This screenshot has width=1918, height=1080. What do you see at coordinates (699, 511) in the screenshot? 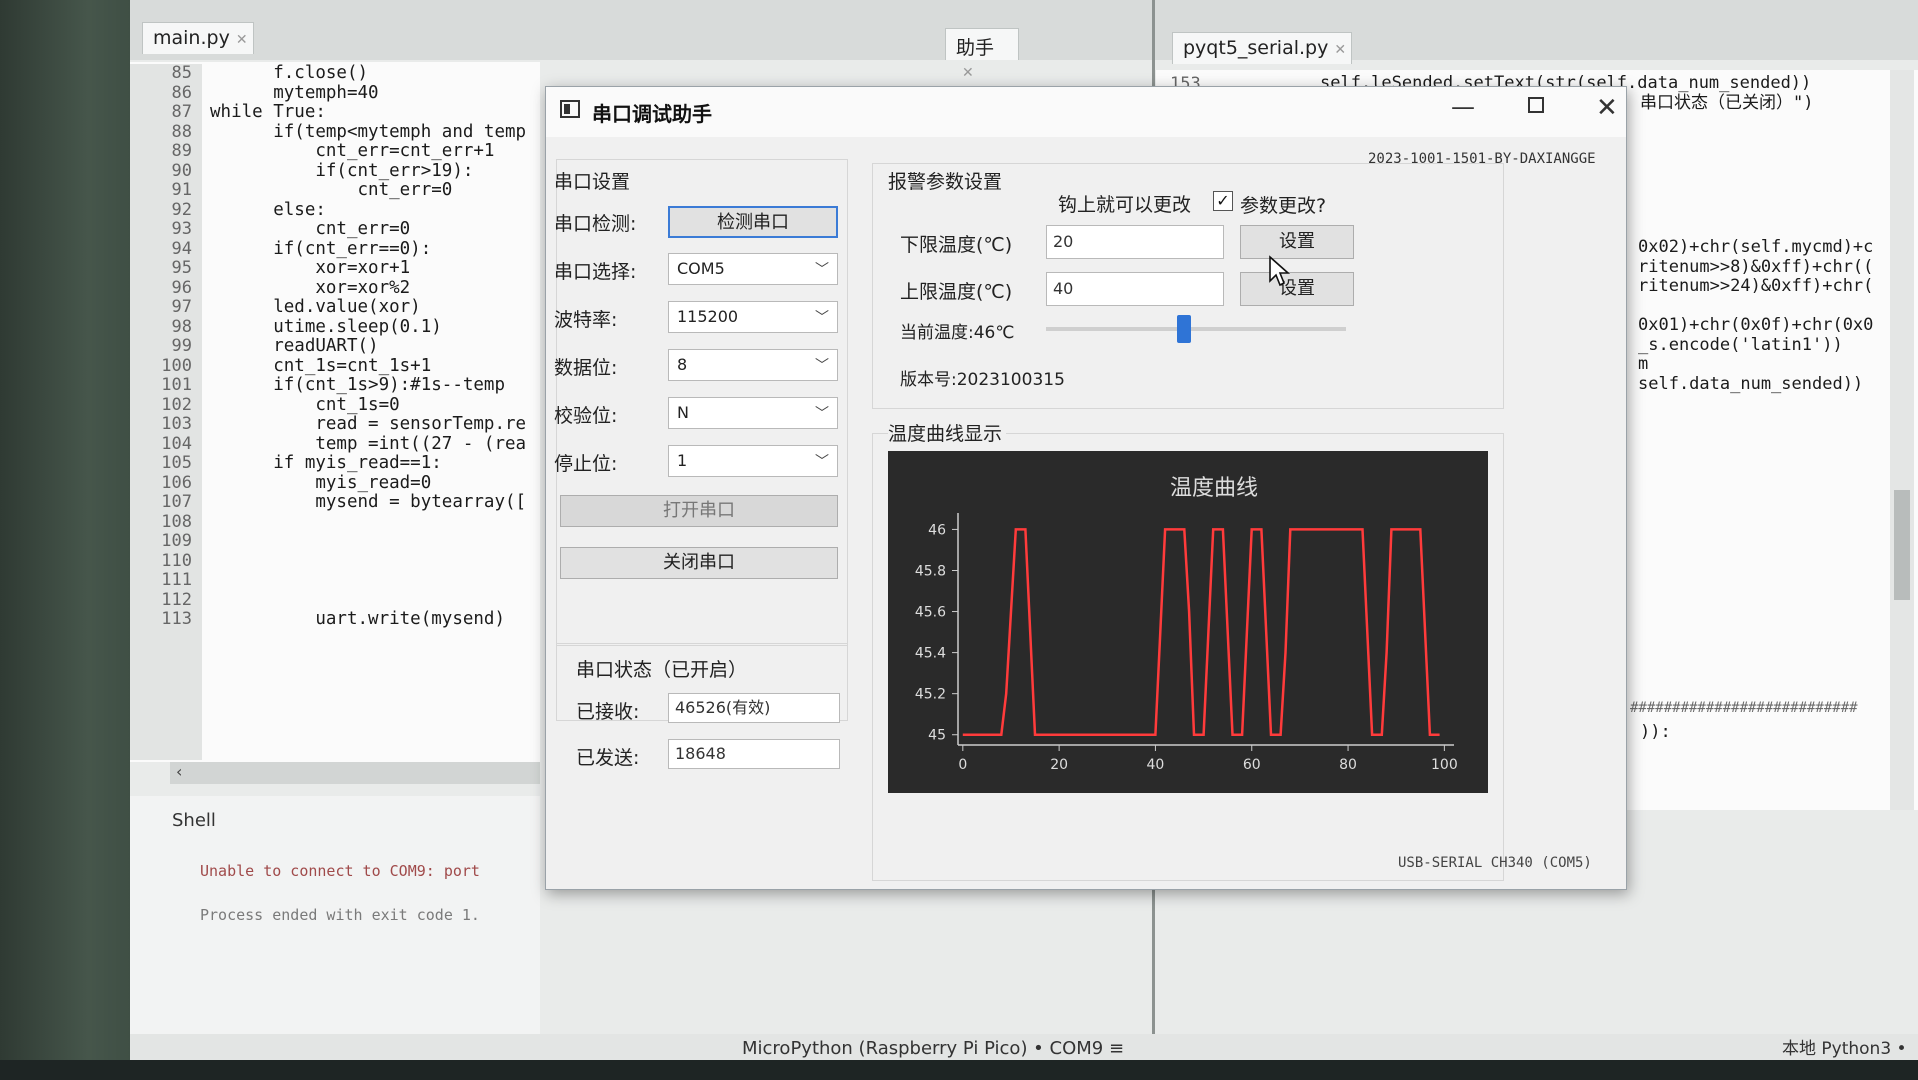
I see `open-port-button: 打开串口` at bounding box center [699, 511].